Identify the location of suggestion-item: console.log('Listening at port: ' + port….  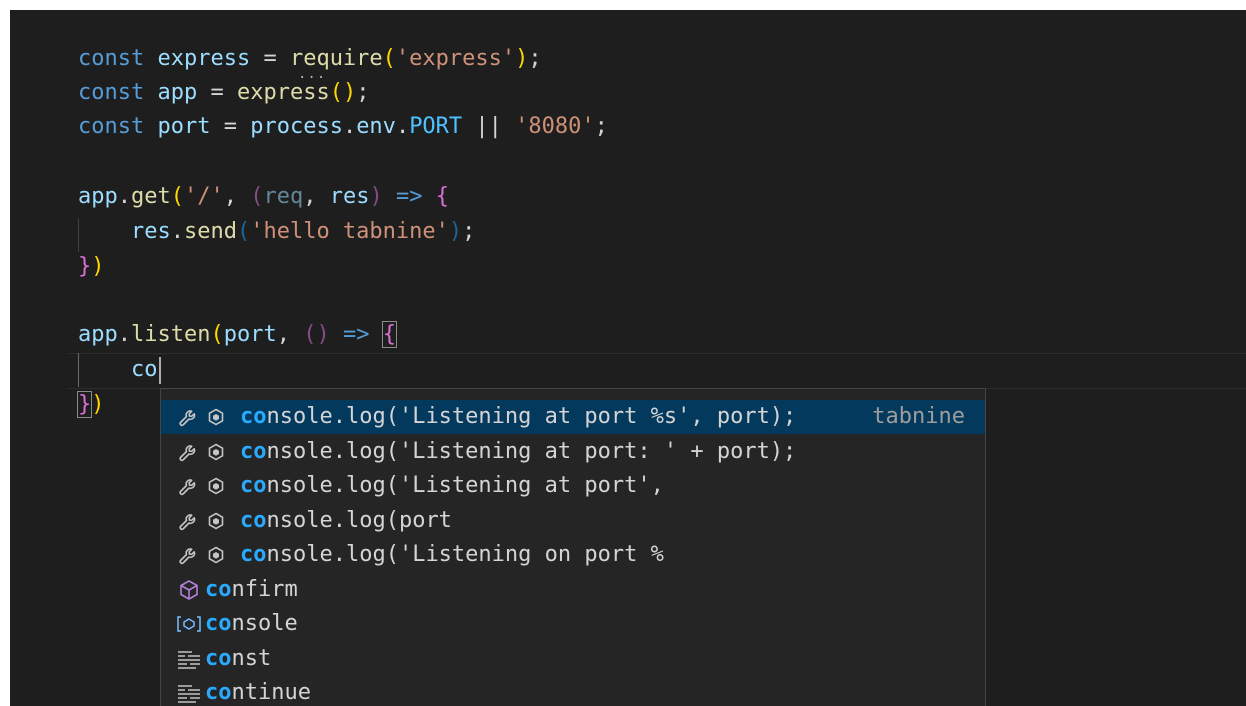
(573, 452).